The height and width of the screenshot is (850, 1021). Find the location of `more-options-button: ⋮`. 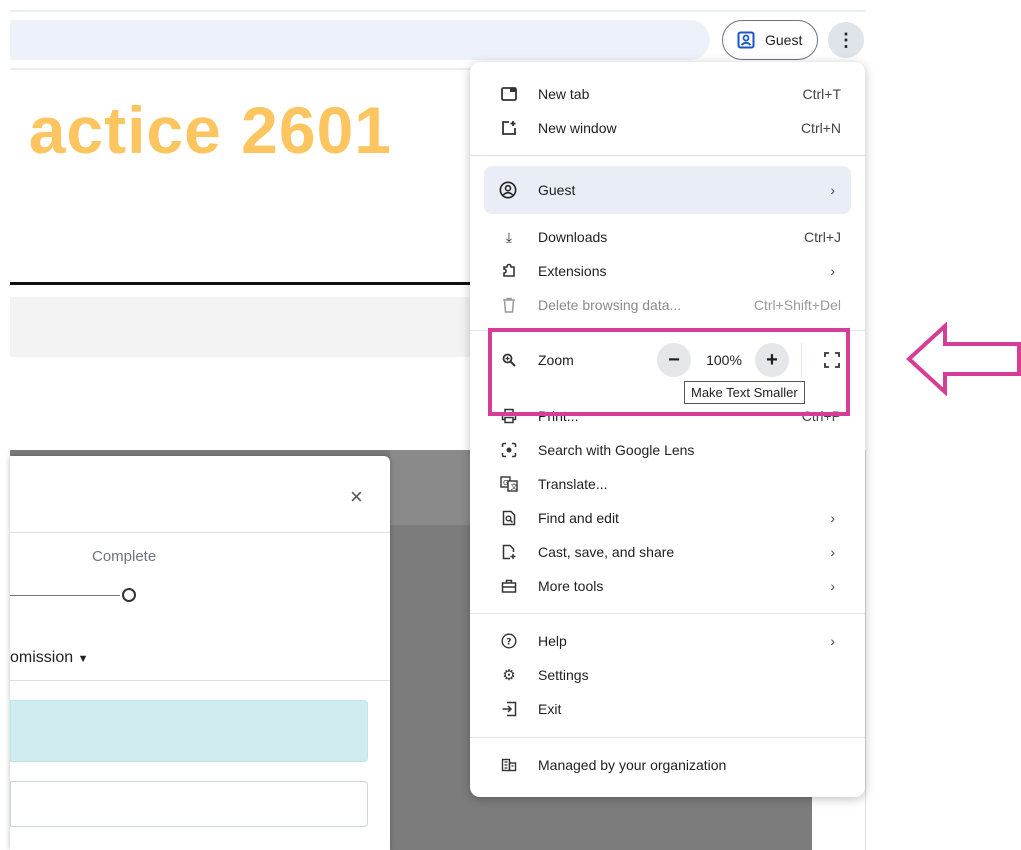

more-options-button: ⋮ is located at coordinates (846, 40).